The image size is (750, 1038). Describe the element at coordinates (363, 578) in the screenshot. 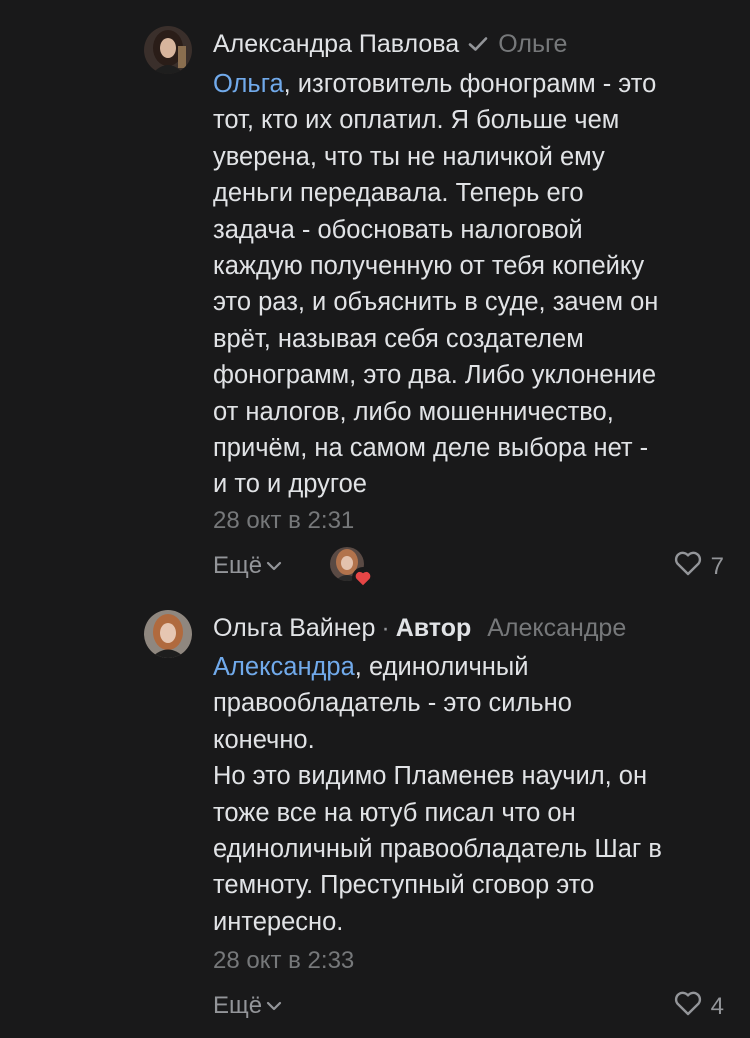

I see `heart-filled-icon` at that location.